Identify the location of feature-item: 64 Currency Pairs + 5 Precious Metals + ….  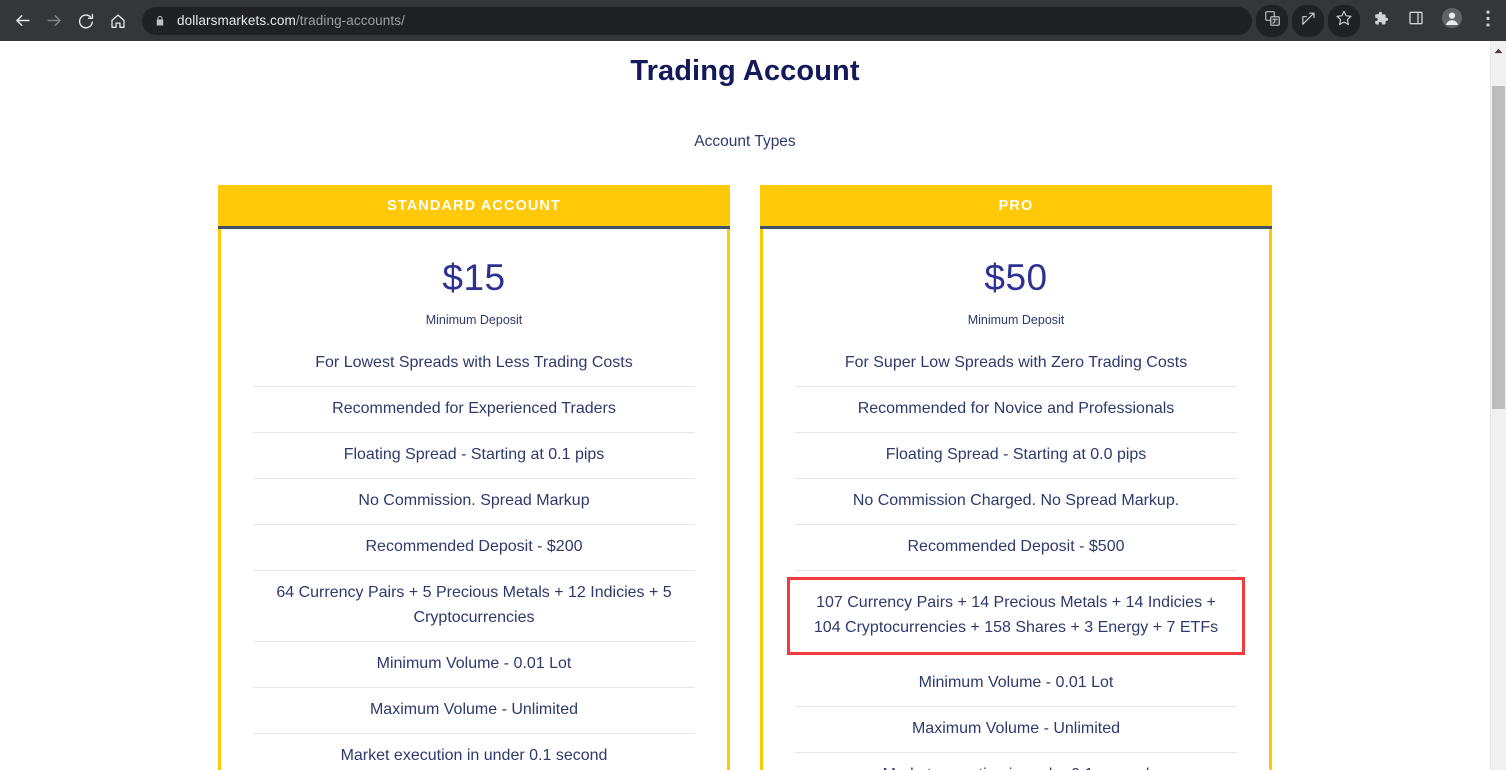
(474, 607).